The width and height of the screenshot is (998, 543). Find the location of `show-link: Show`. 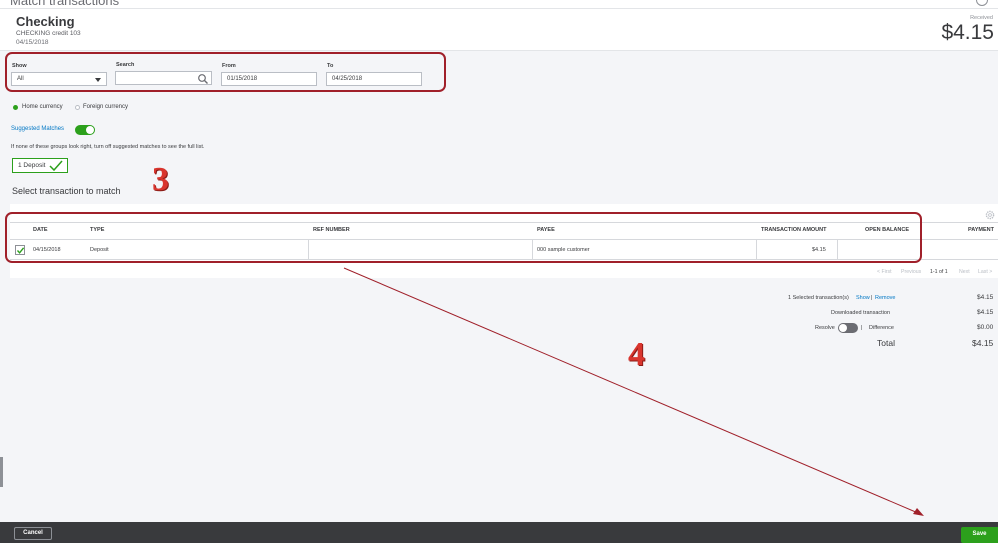

show-link: Show is located at coordinates (863, 298).